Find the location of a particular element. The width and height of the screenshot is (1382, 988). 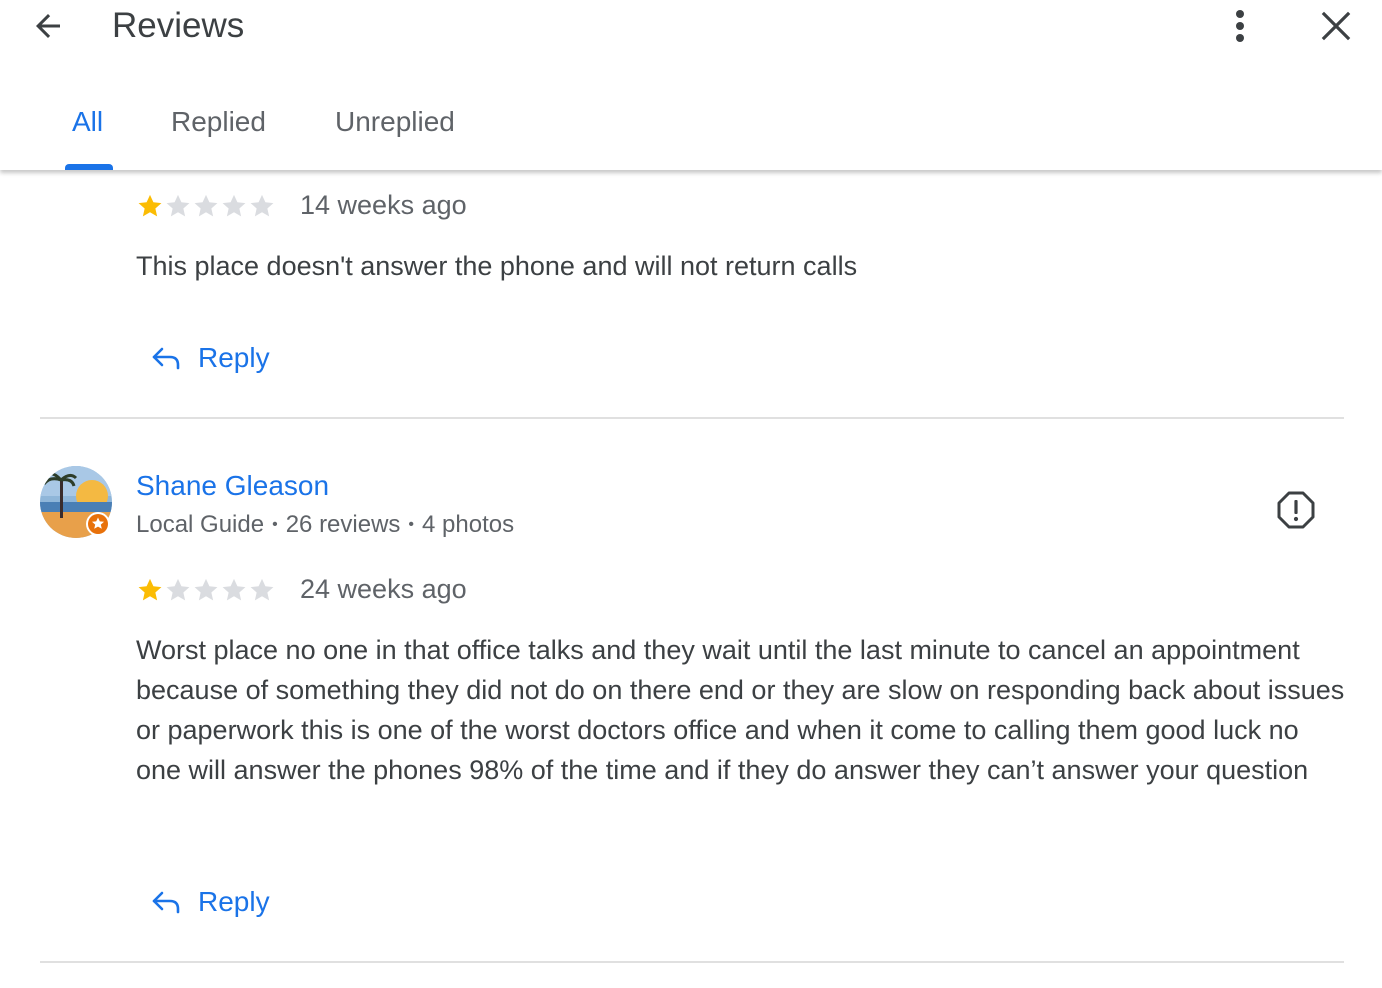

page-title: Reviews is located at coordinates (178, 25).